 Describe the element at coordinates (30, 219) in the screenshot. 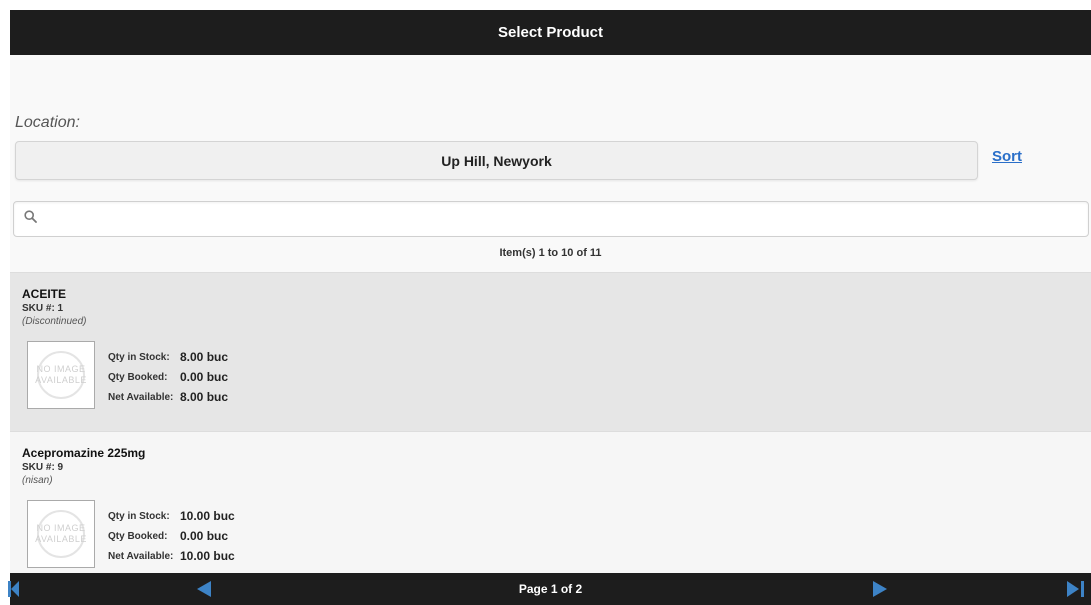

I see `search-icon` at that location.